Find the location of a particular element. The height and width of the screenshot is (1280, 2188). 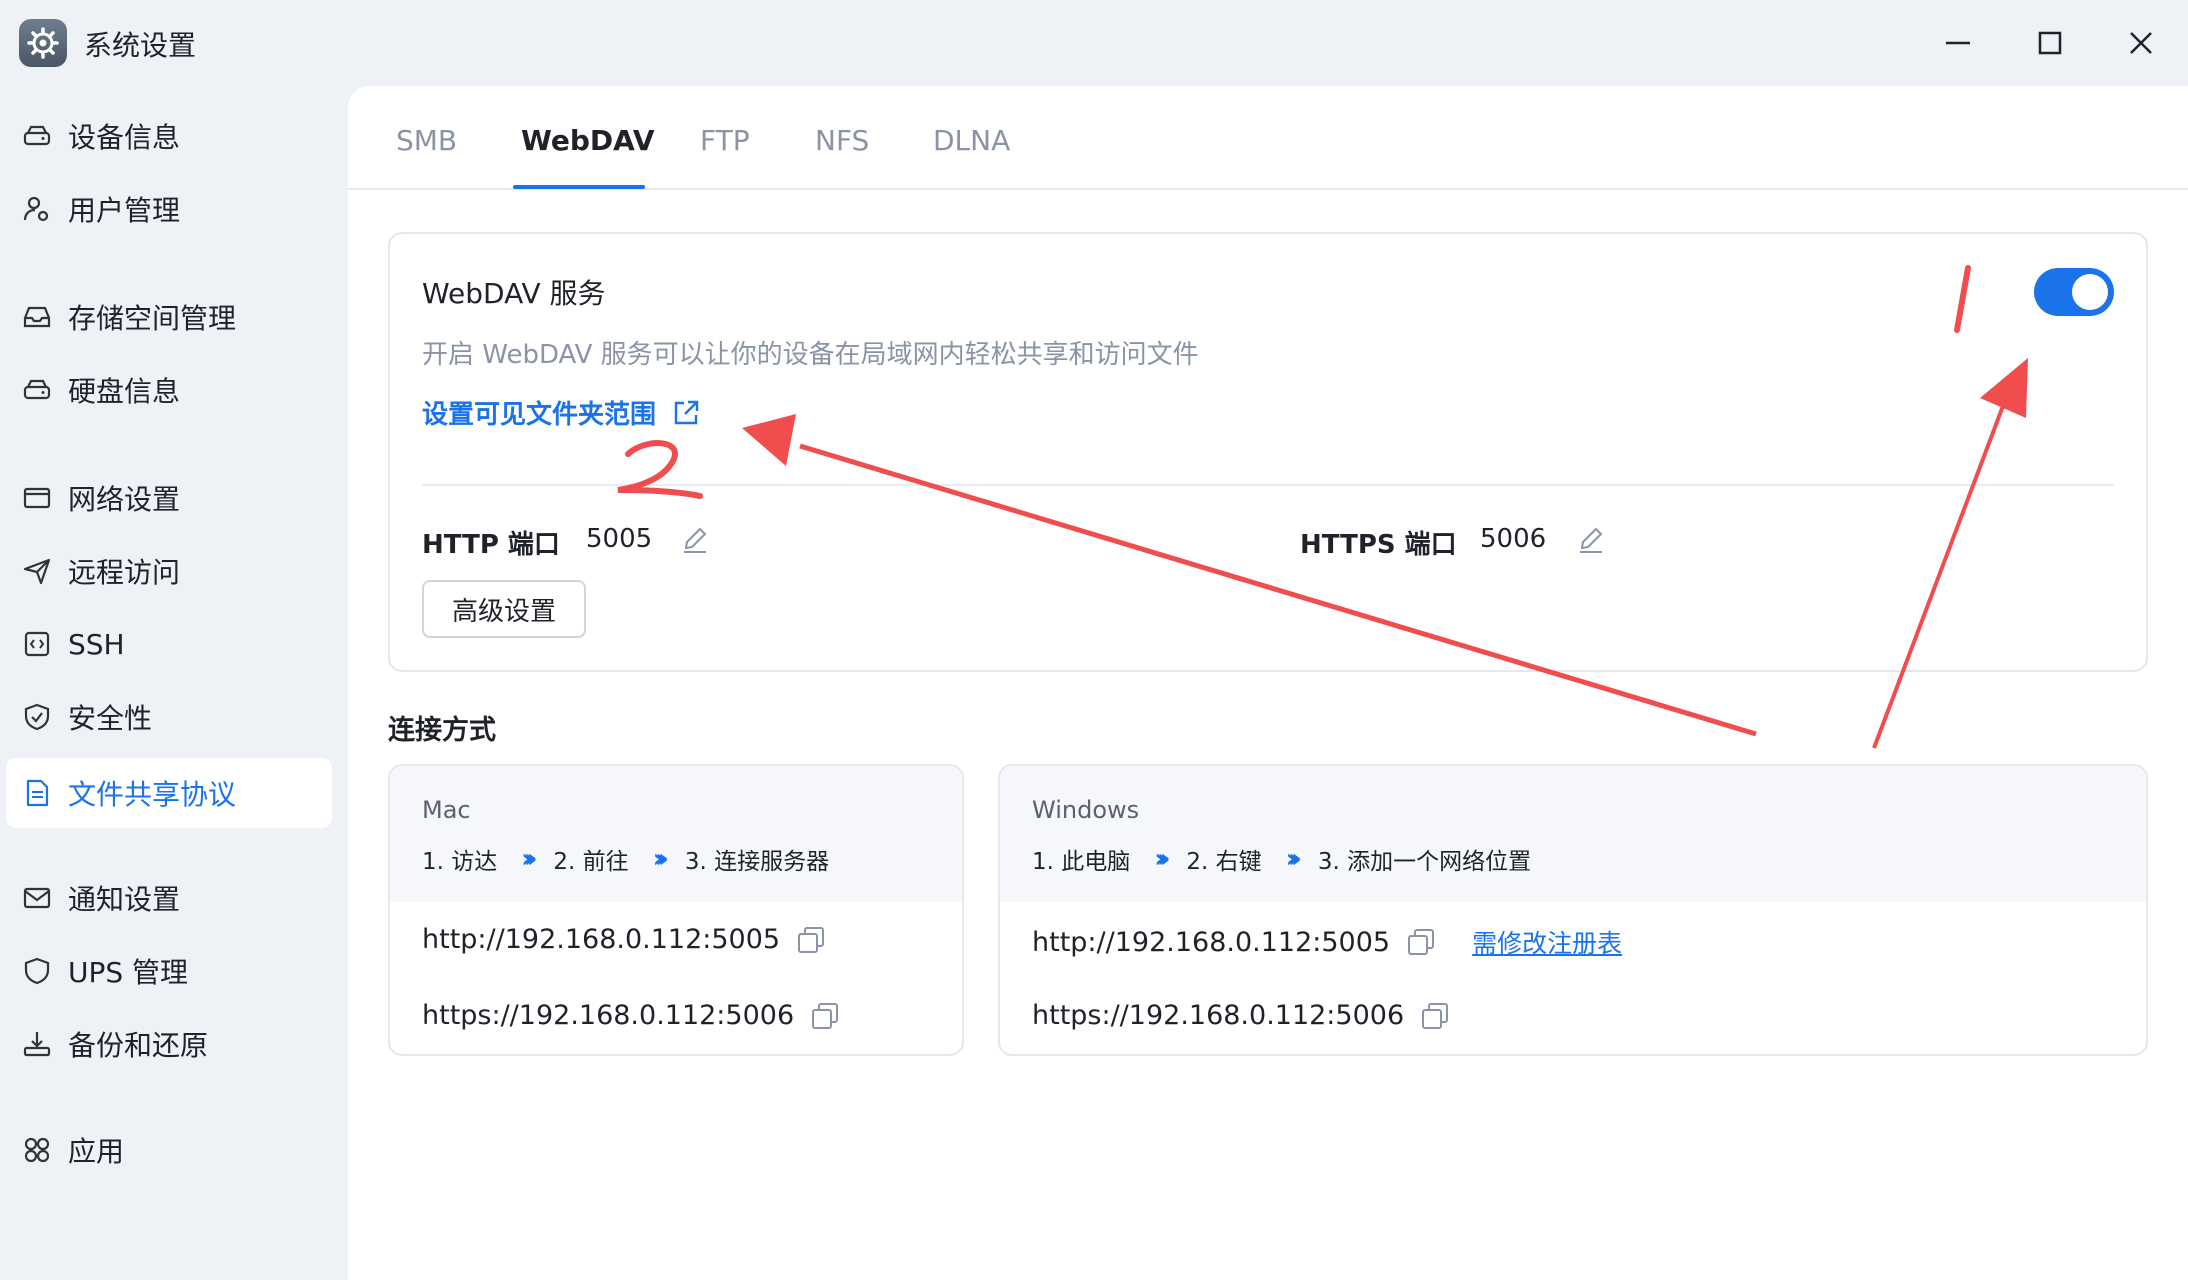

windows-steps-header: Windows 1. 此电脑 ››› 2. 右键 ››› 3. 添加一个网络位置 is located at coordinates (1573, 834).